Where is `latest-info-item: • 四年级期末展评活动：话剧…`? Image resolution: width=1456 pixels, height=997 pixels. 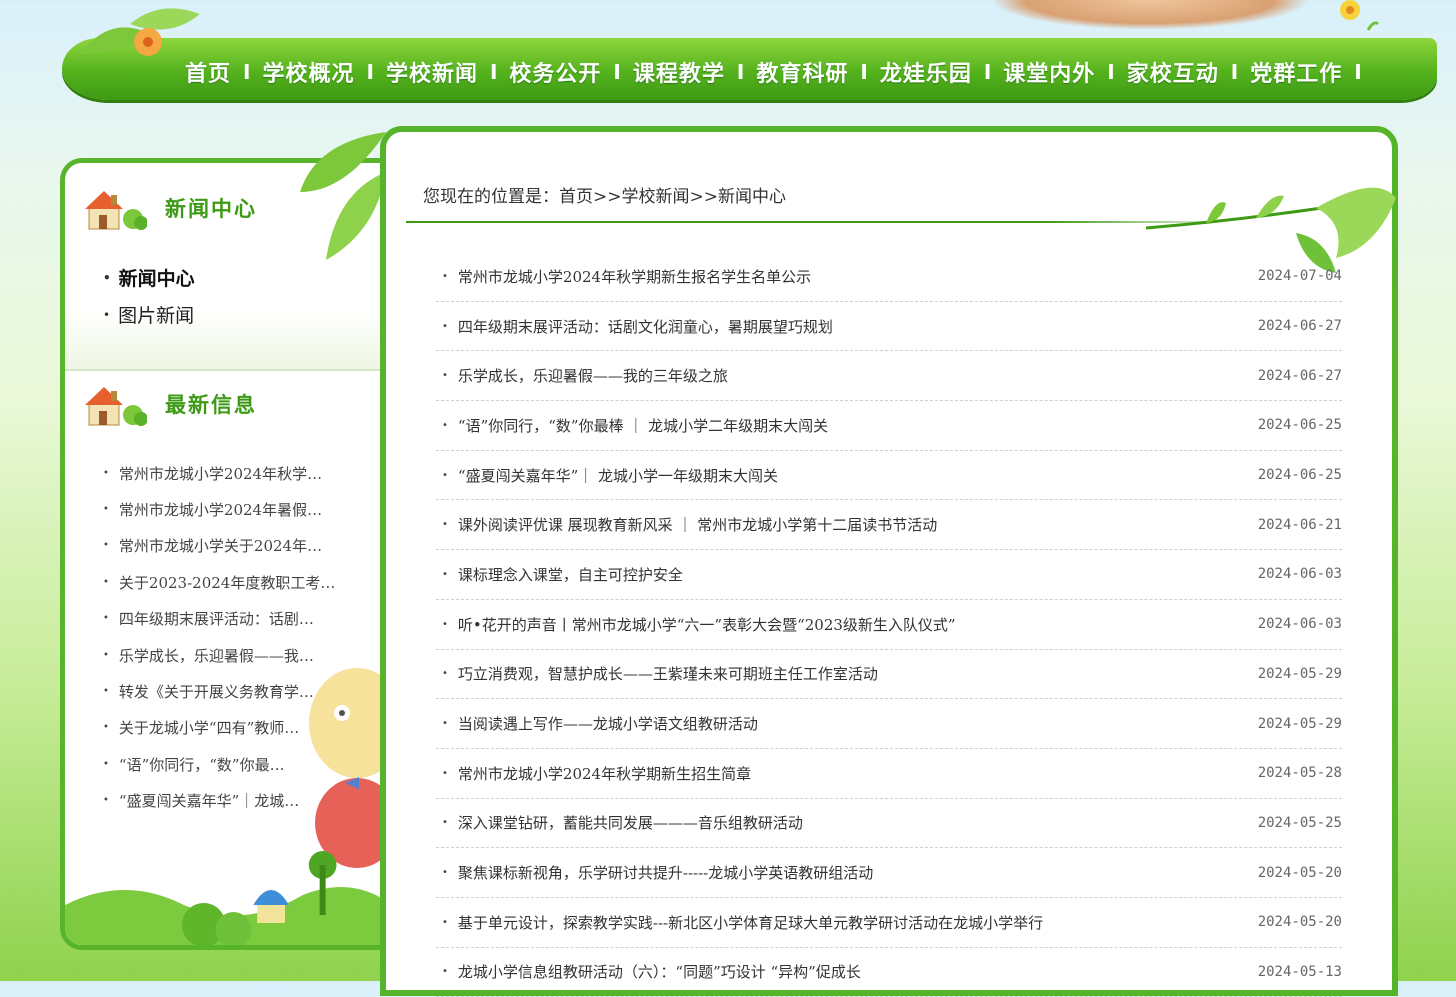 latest-info-item: • 四年级期末展评活动：话剧… is located at coordinates (223, 619).